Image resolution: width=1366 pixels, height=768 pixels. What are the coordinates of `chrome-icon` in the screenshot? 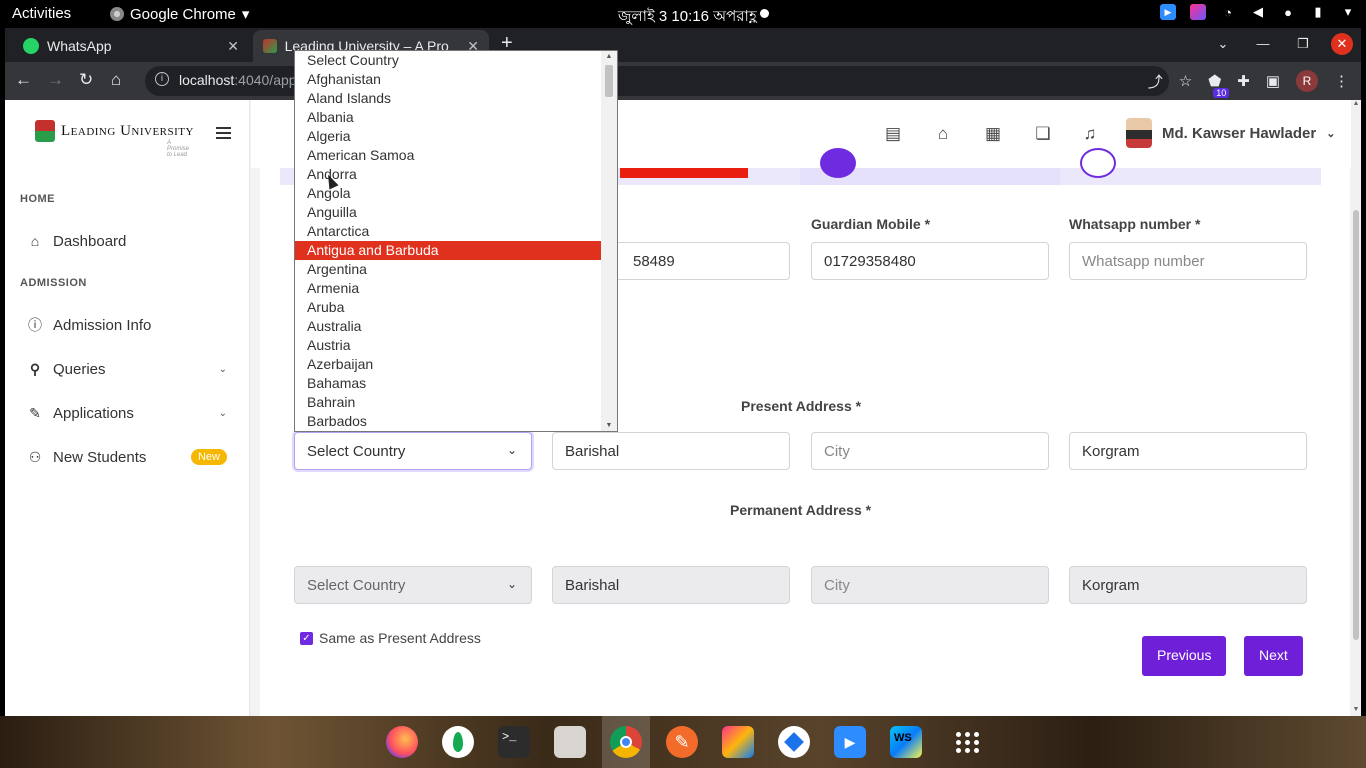 It's located at (626, 742).